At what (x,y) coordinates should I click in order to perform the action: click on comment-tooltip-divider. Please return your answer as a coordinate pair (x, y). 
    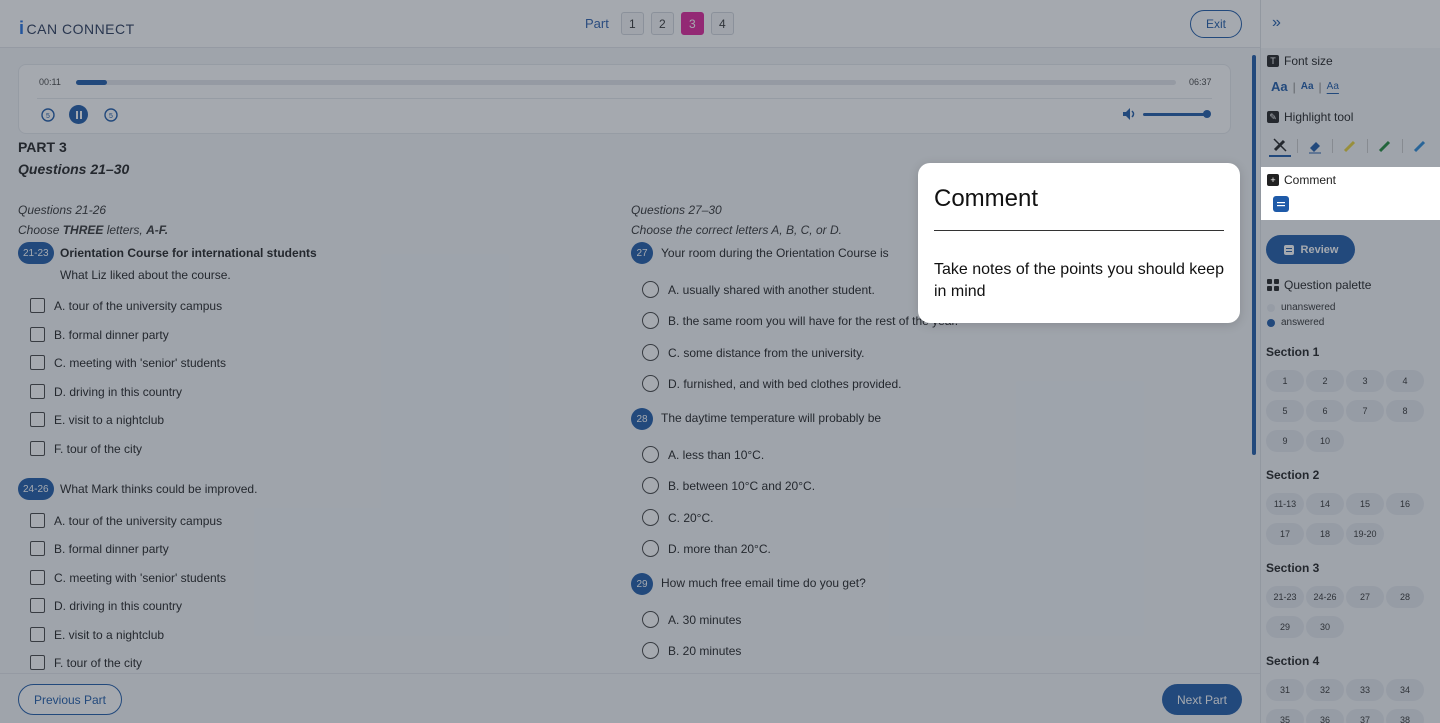
    Looking at the image, I should click on (1079, 230).